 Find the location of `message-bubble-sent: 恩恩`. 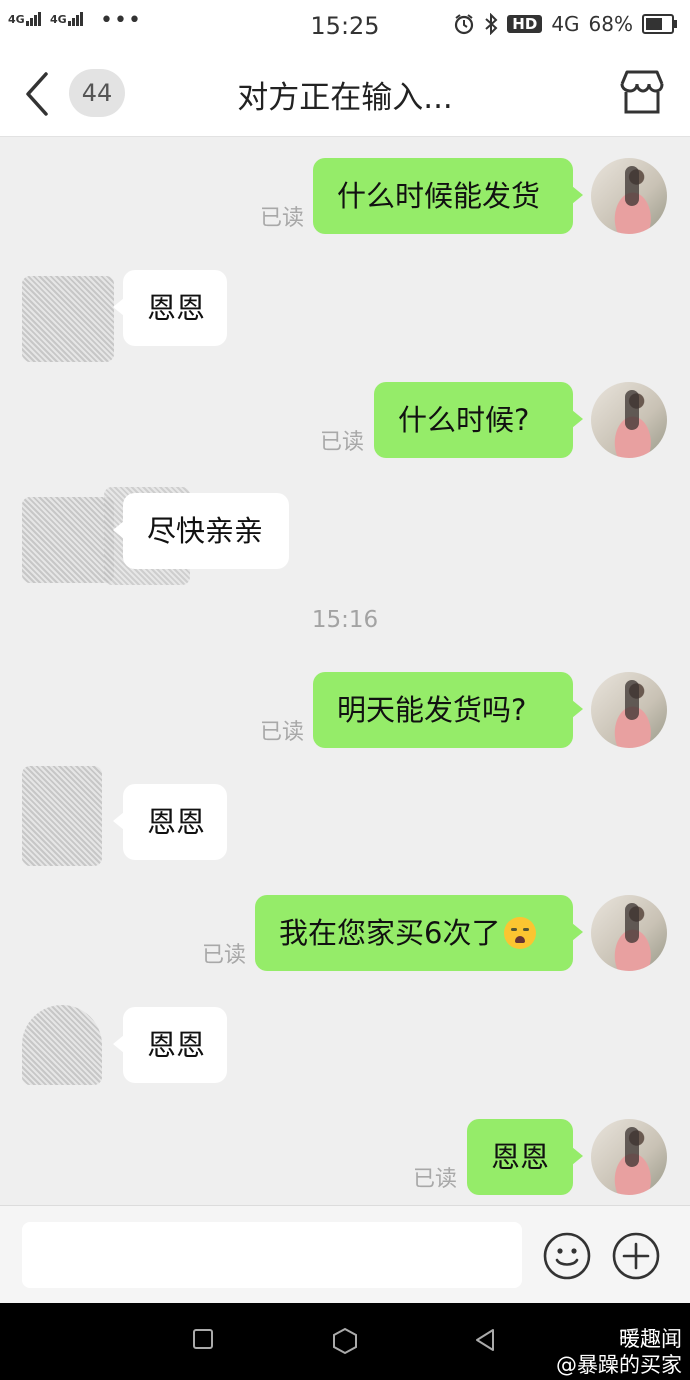

message-bubble-sent: 恩恩 is located at coordinates (525, 1157).